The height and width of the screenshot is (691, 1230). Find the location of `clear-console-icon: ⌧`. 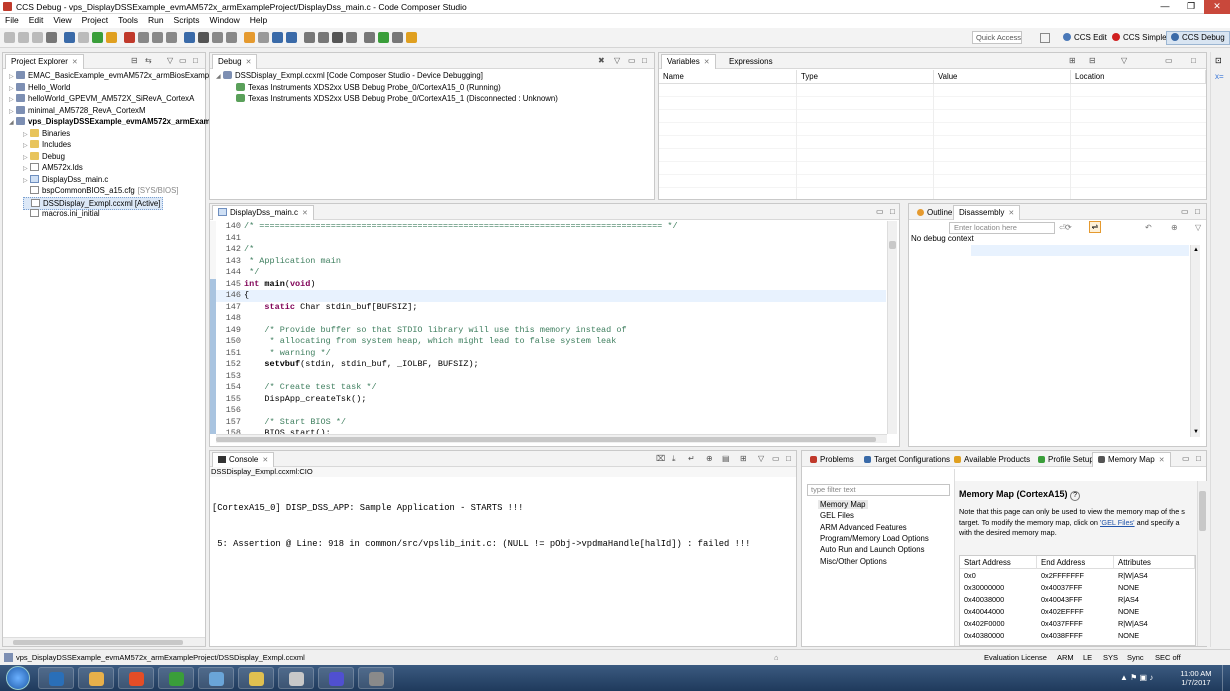

clear-console-icon: ⌧ is located at coordinates (660, 458).